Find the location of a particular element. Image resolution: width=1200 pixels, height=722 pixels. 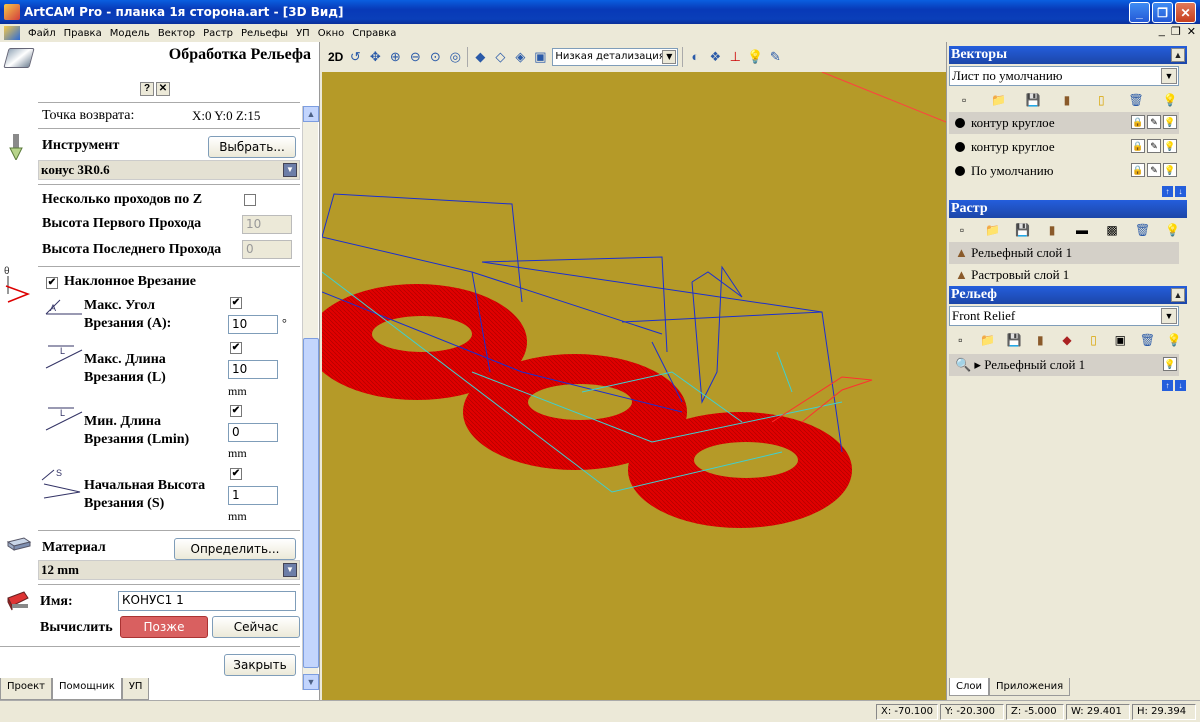

tool-dropdown: конус 3R0.6 ▼ is located at coordinates (169, 170).